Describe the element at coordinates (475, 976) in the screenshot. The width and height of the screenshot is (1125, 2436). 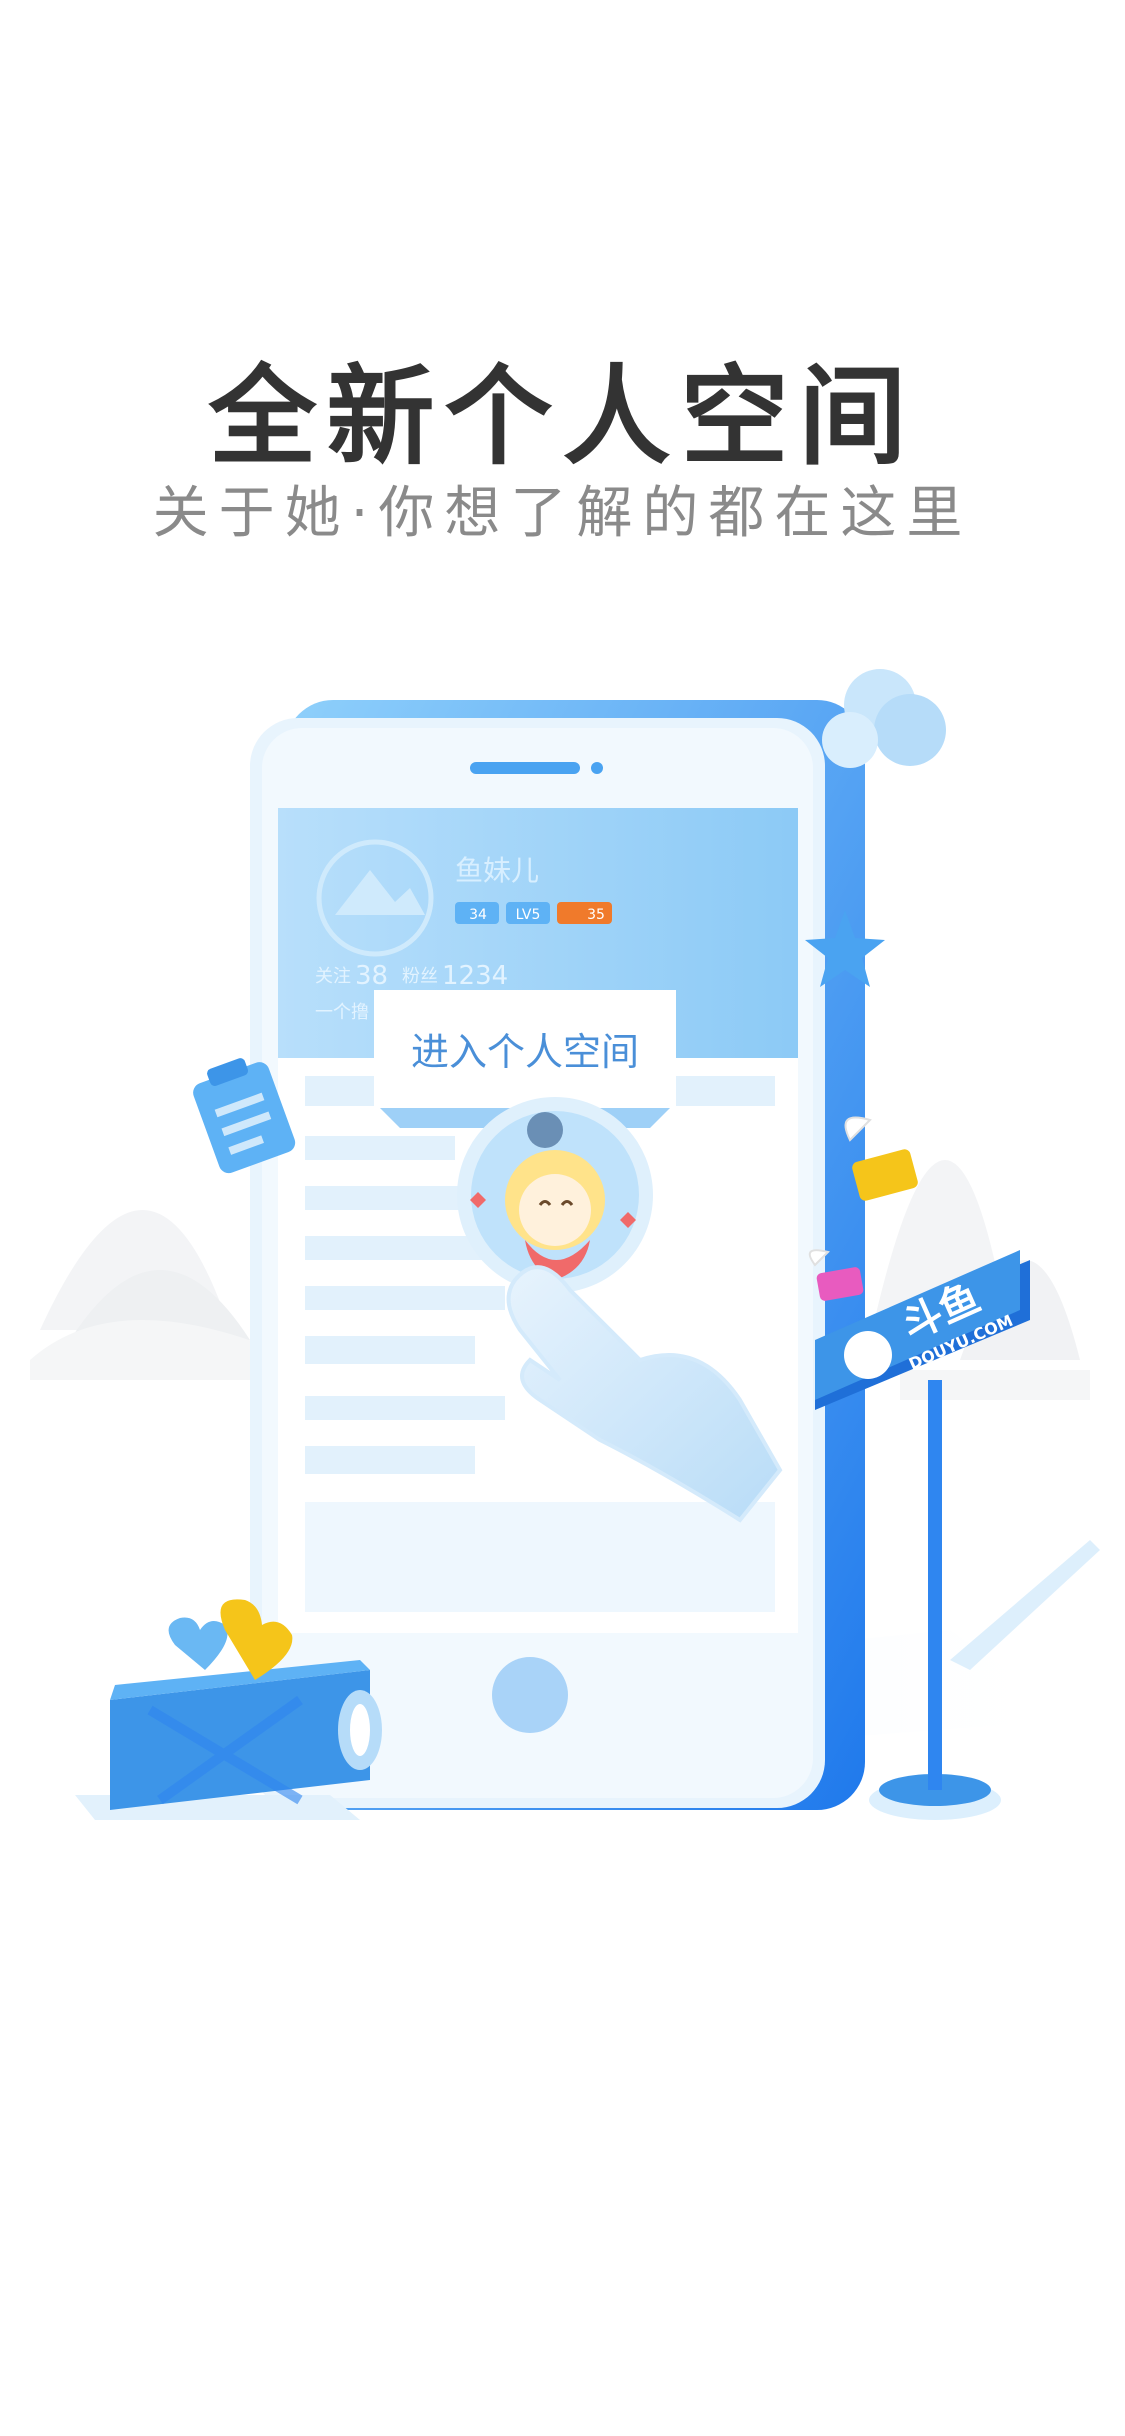
I see `fans-count: 1234` at that location.